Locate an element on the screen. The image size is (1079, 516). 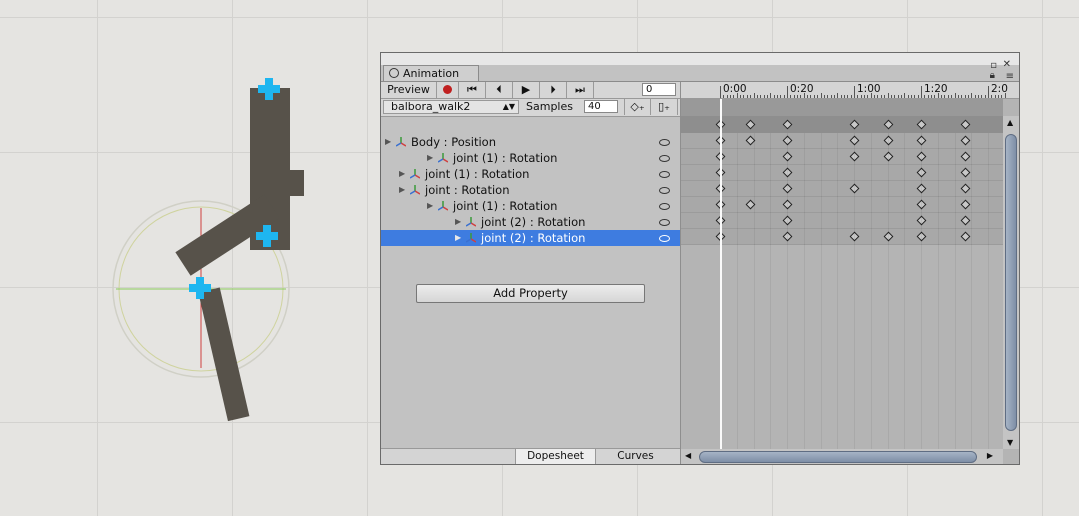
vertical-scrollbar: ▲ ▼ is located at coordinates (1011, 282).